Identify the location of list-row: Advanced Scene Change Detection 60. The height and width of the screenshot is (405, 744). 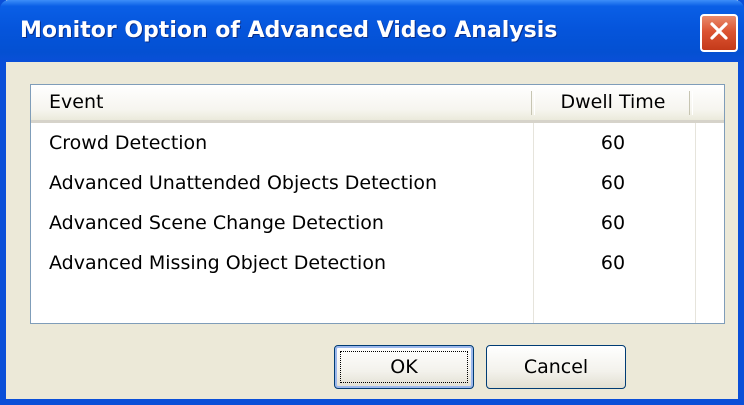
(377, 223).